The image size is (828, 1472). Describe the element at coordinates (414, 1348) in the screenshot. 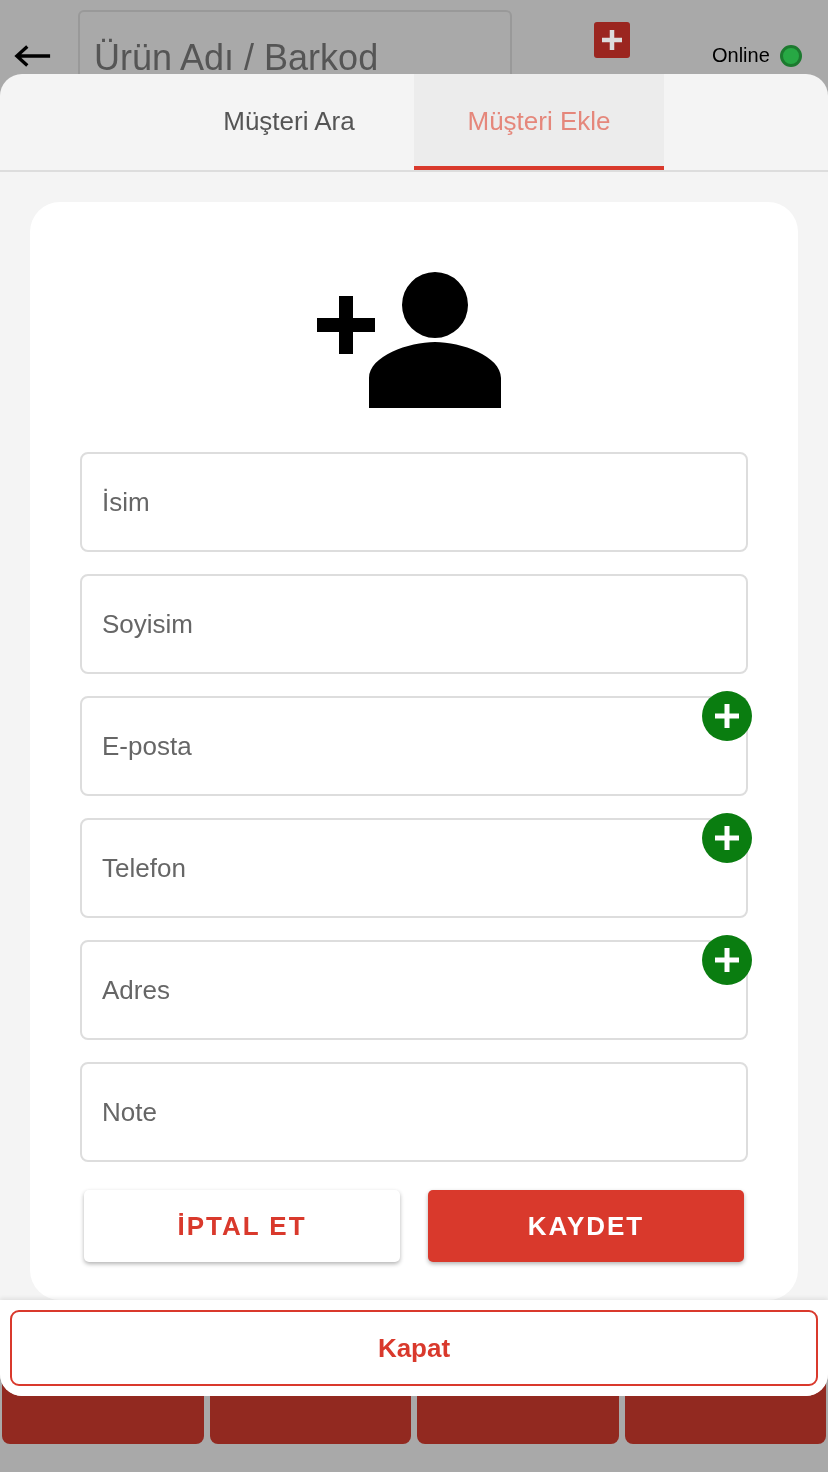

I see `close-button: Kapat` at that location.